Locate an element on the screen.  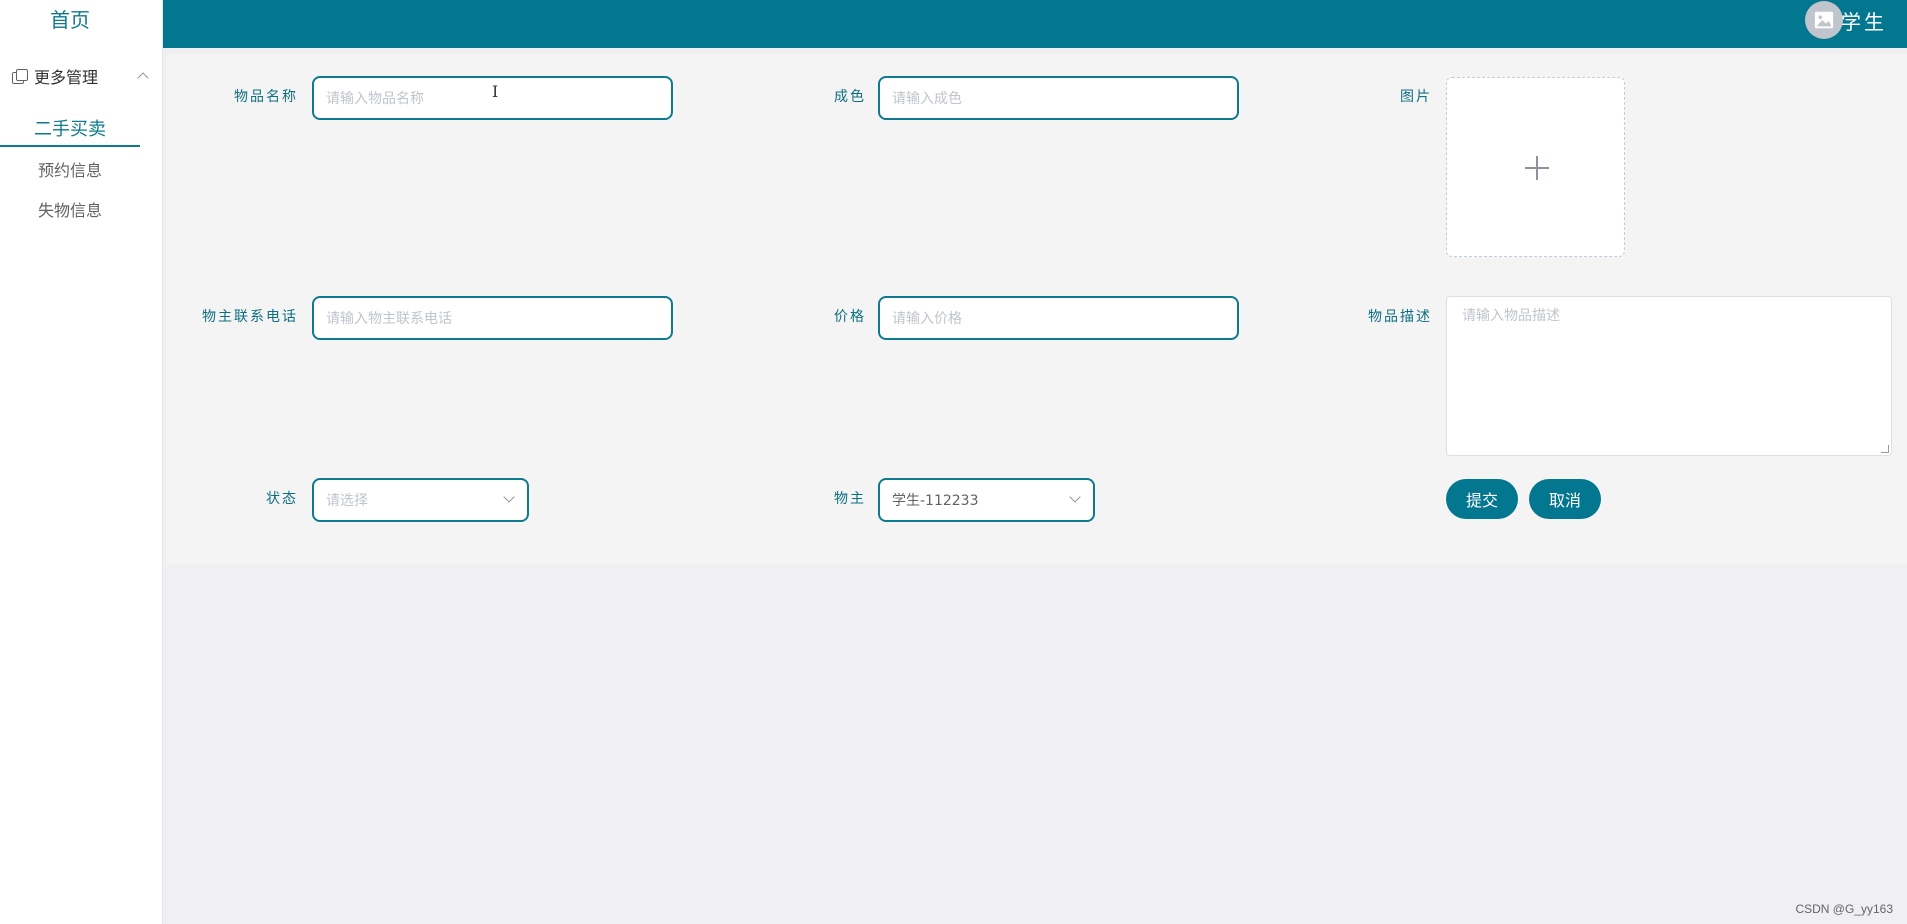
phone-input: 请输入物主联系电话 is located at coordinates (492, 318).